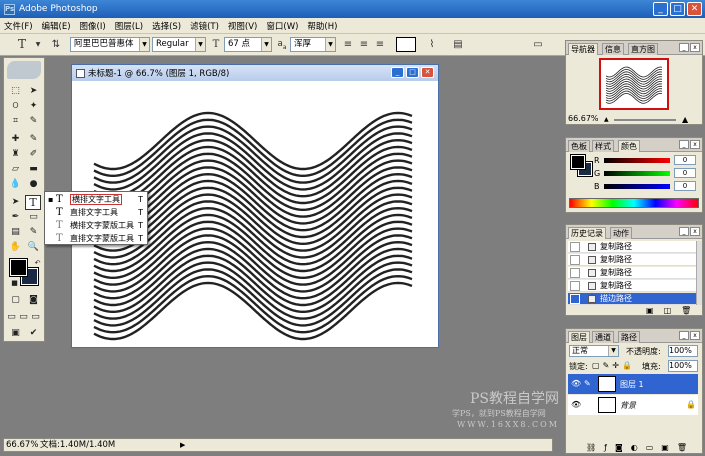 The height and width of the screenshot is (456, 705). Describe the element at coordinates (579, 146) in the screenshot. I see `tab-swatches: 色板` at that location.